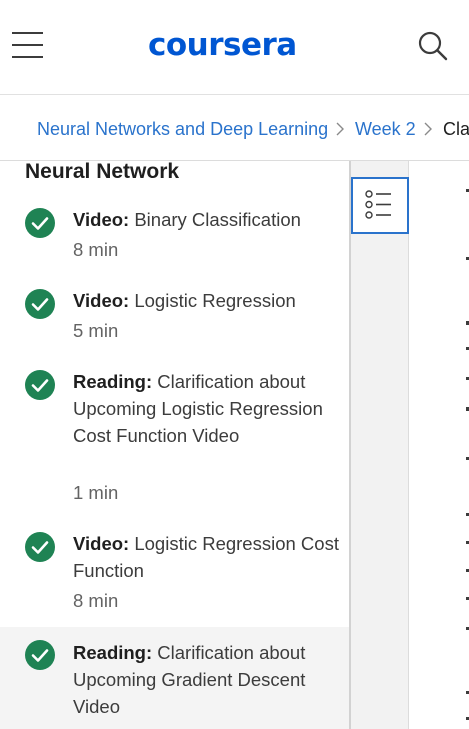 Image resolution: width=469 pixels, height=729 pixels. I want to click on item-title: Video: Binary Classification, so click(208, 219).